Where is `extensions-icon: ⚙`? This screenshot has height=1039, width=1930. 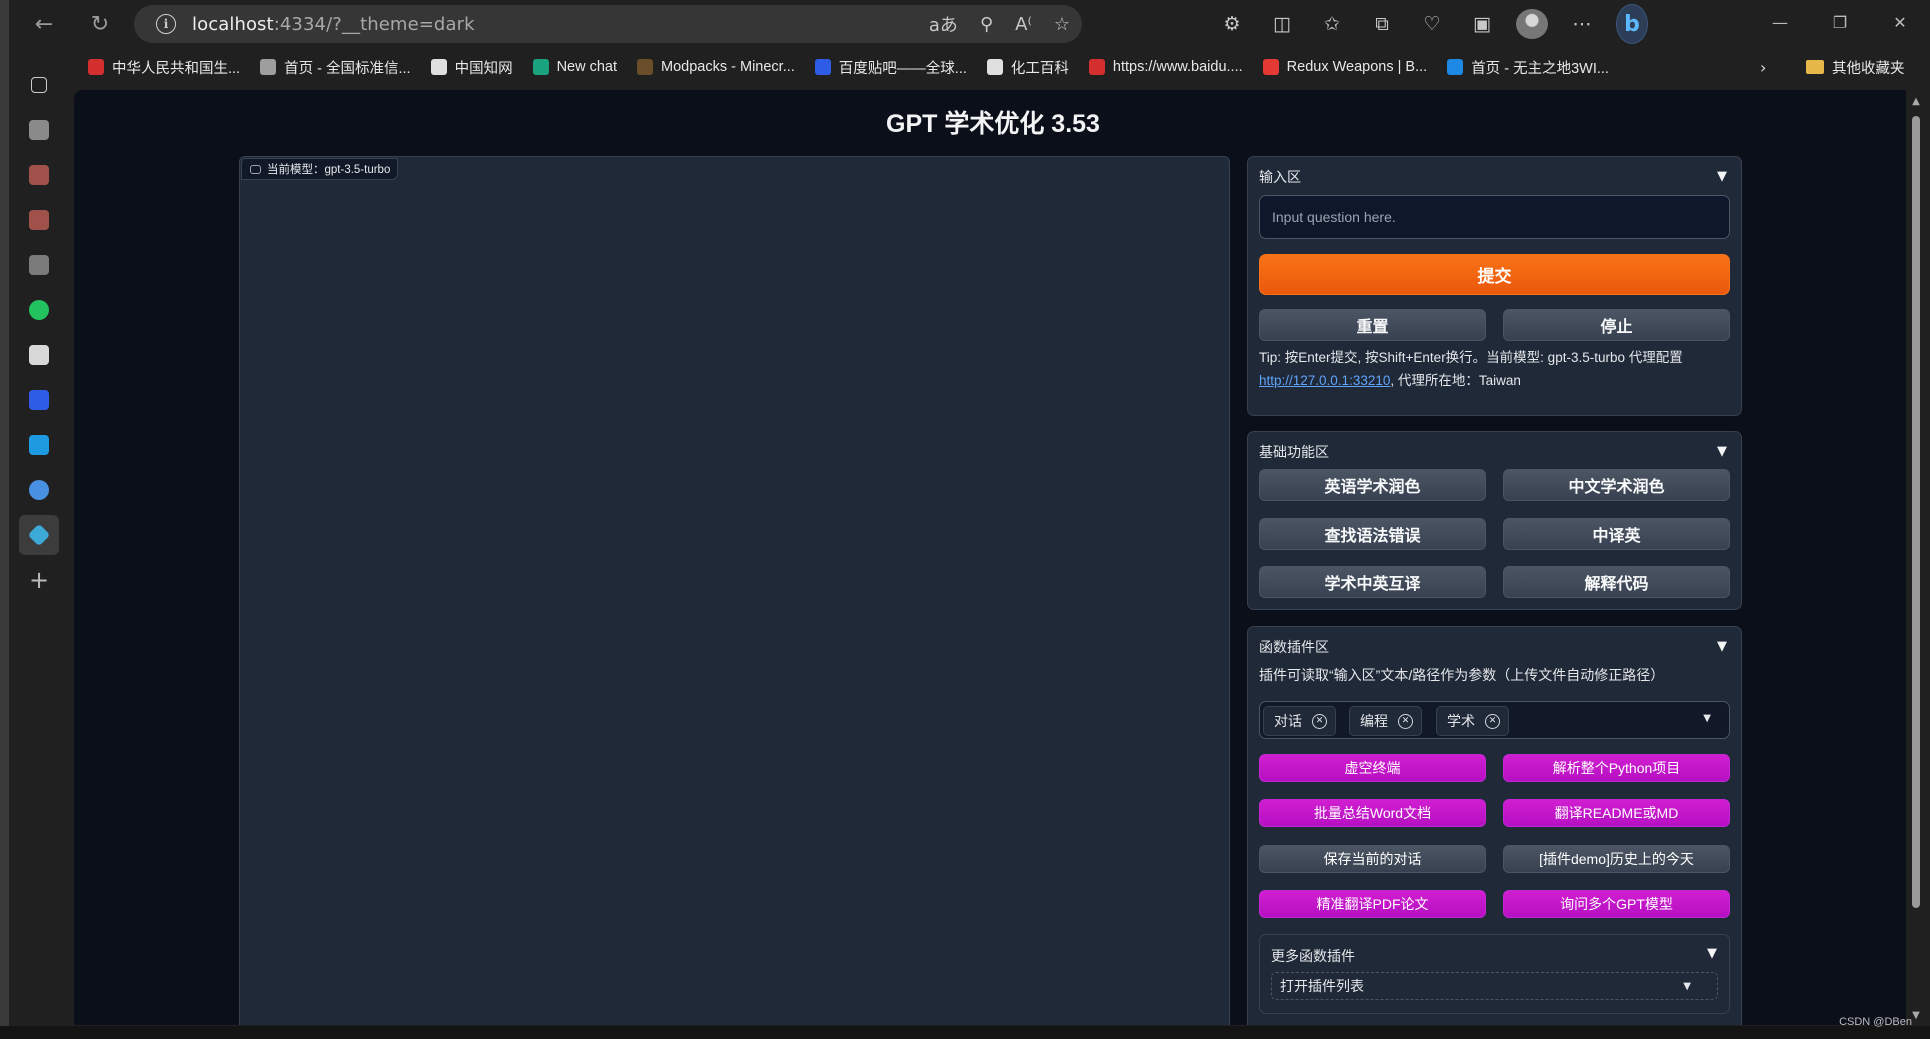
extensions-icon: ⚙ is located at coordinates (1232, 24).